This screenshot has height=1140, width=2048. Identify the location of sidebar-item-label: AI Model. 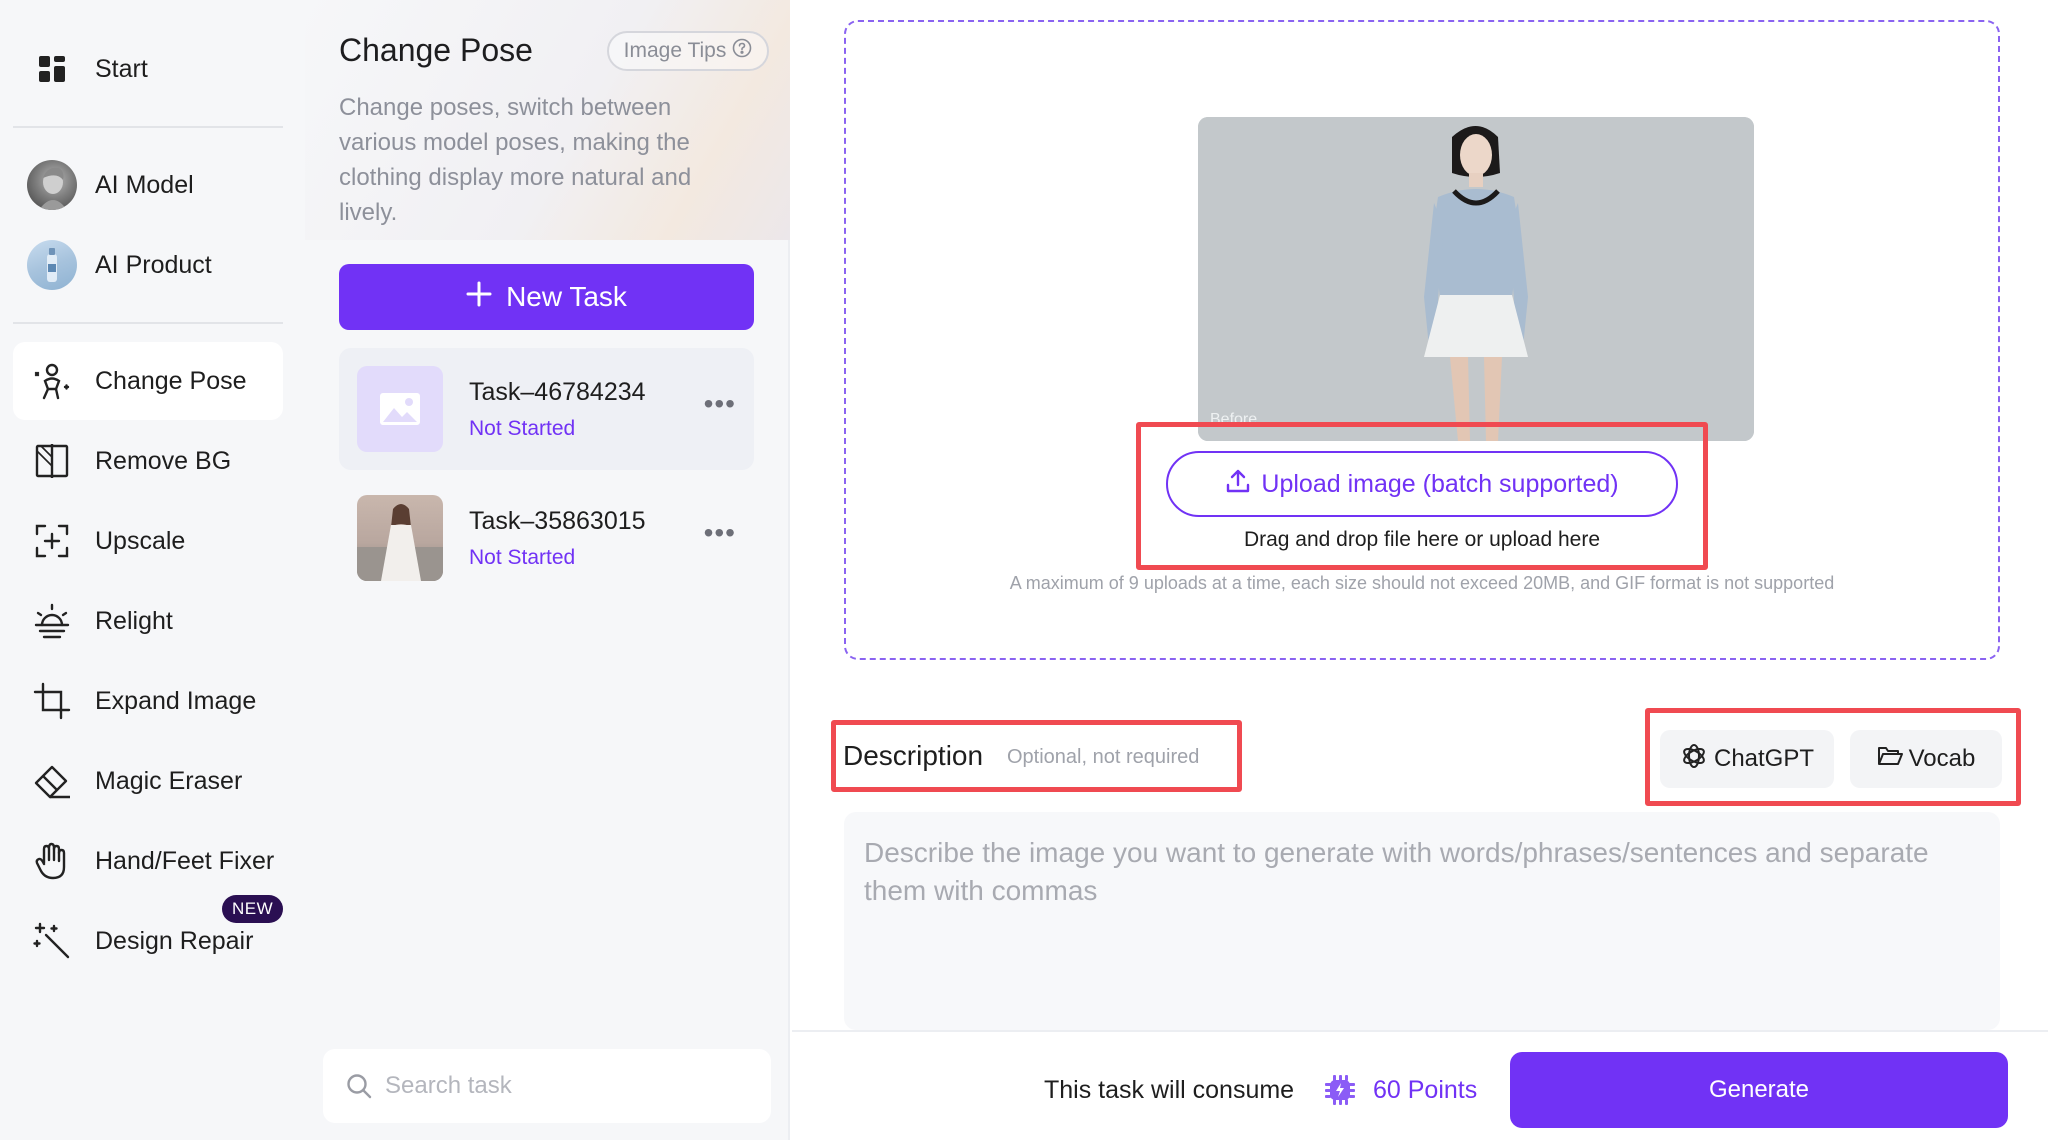
(144, 184).